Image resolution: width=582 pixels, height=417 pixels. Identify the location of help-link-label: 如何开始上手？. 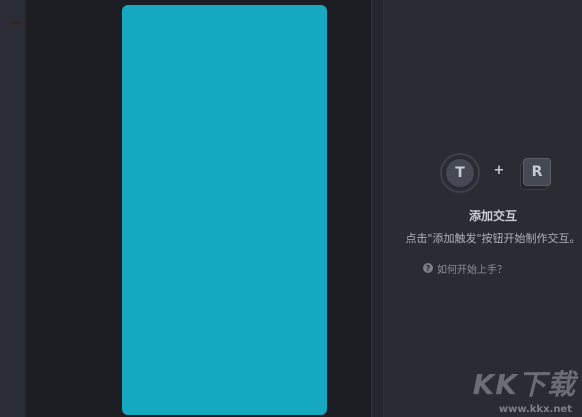
(472, 270).